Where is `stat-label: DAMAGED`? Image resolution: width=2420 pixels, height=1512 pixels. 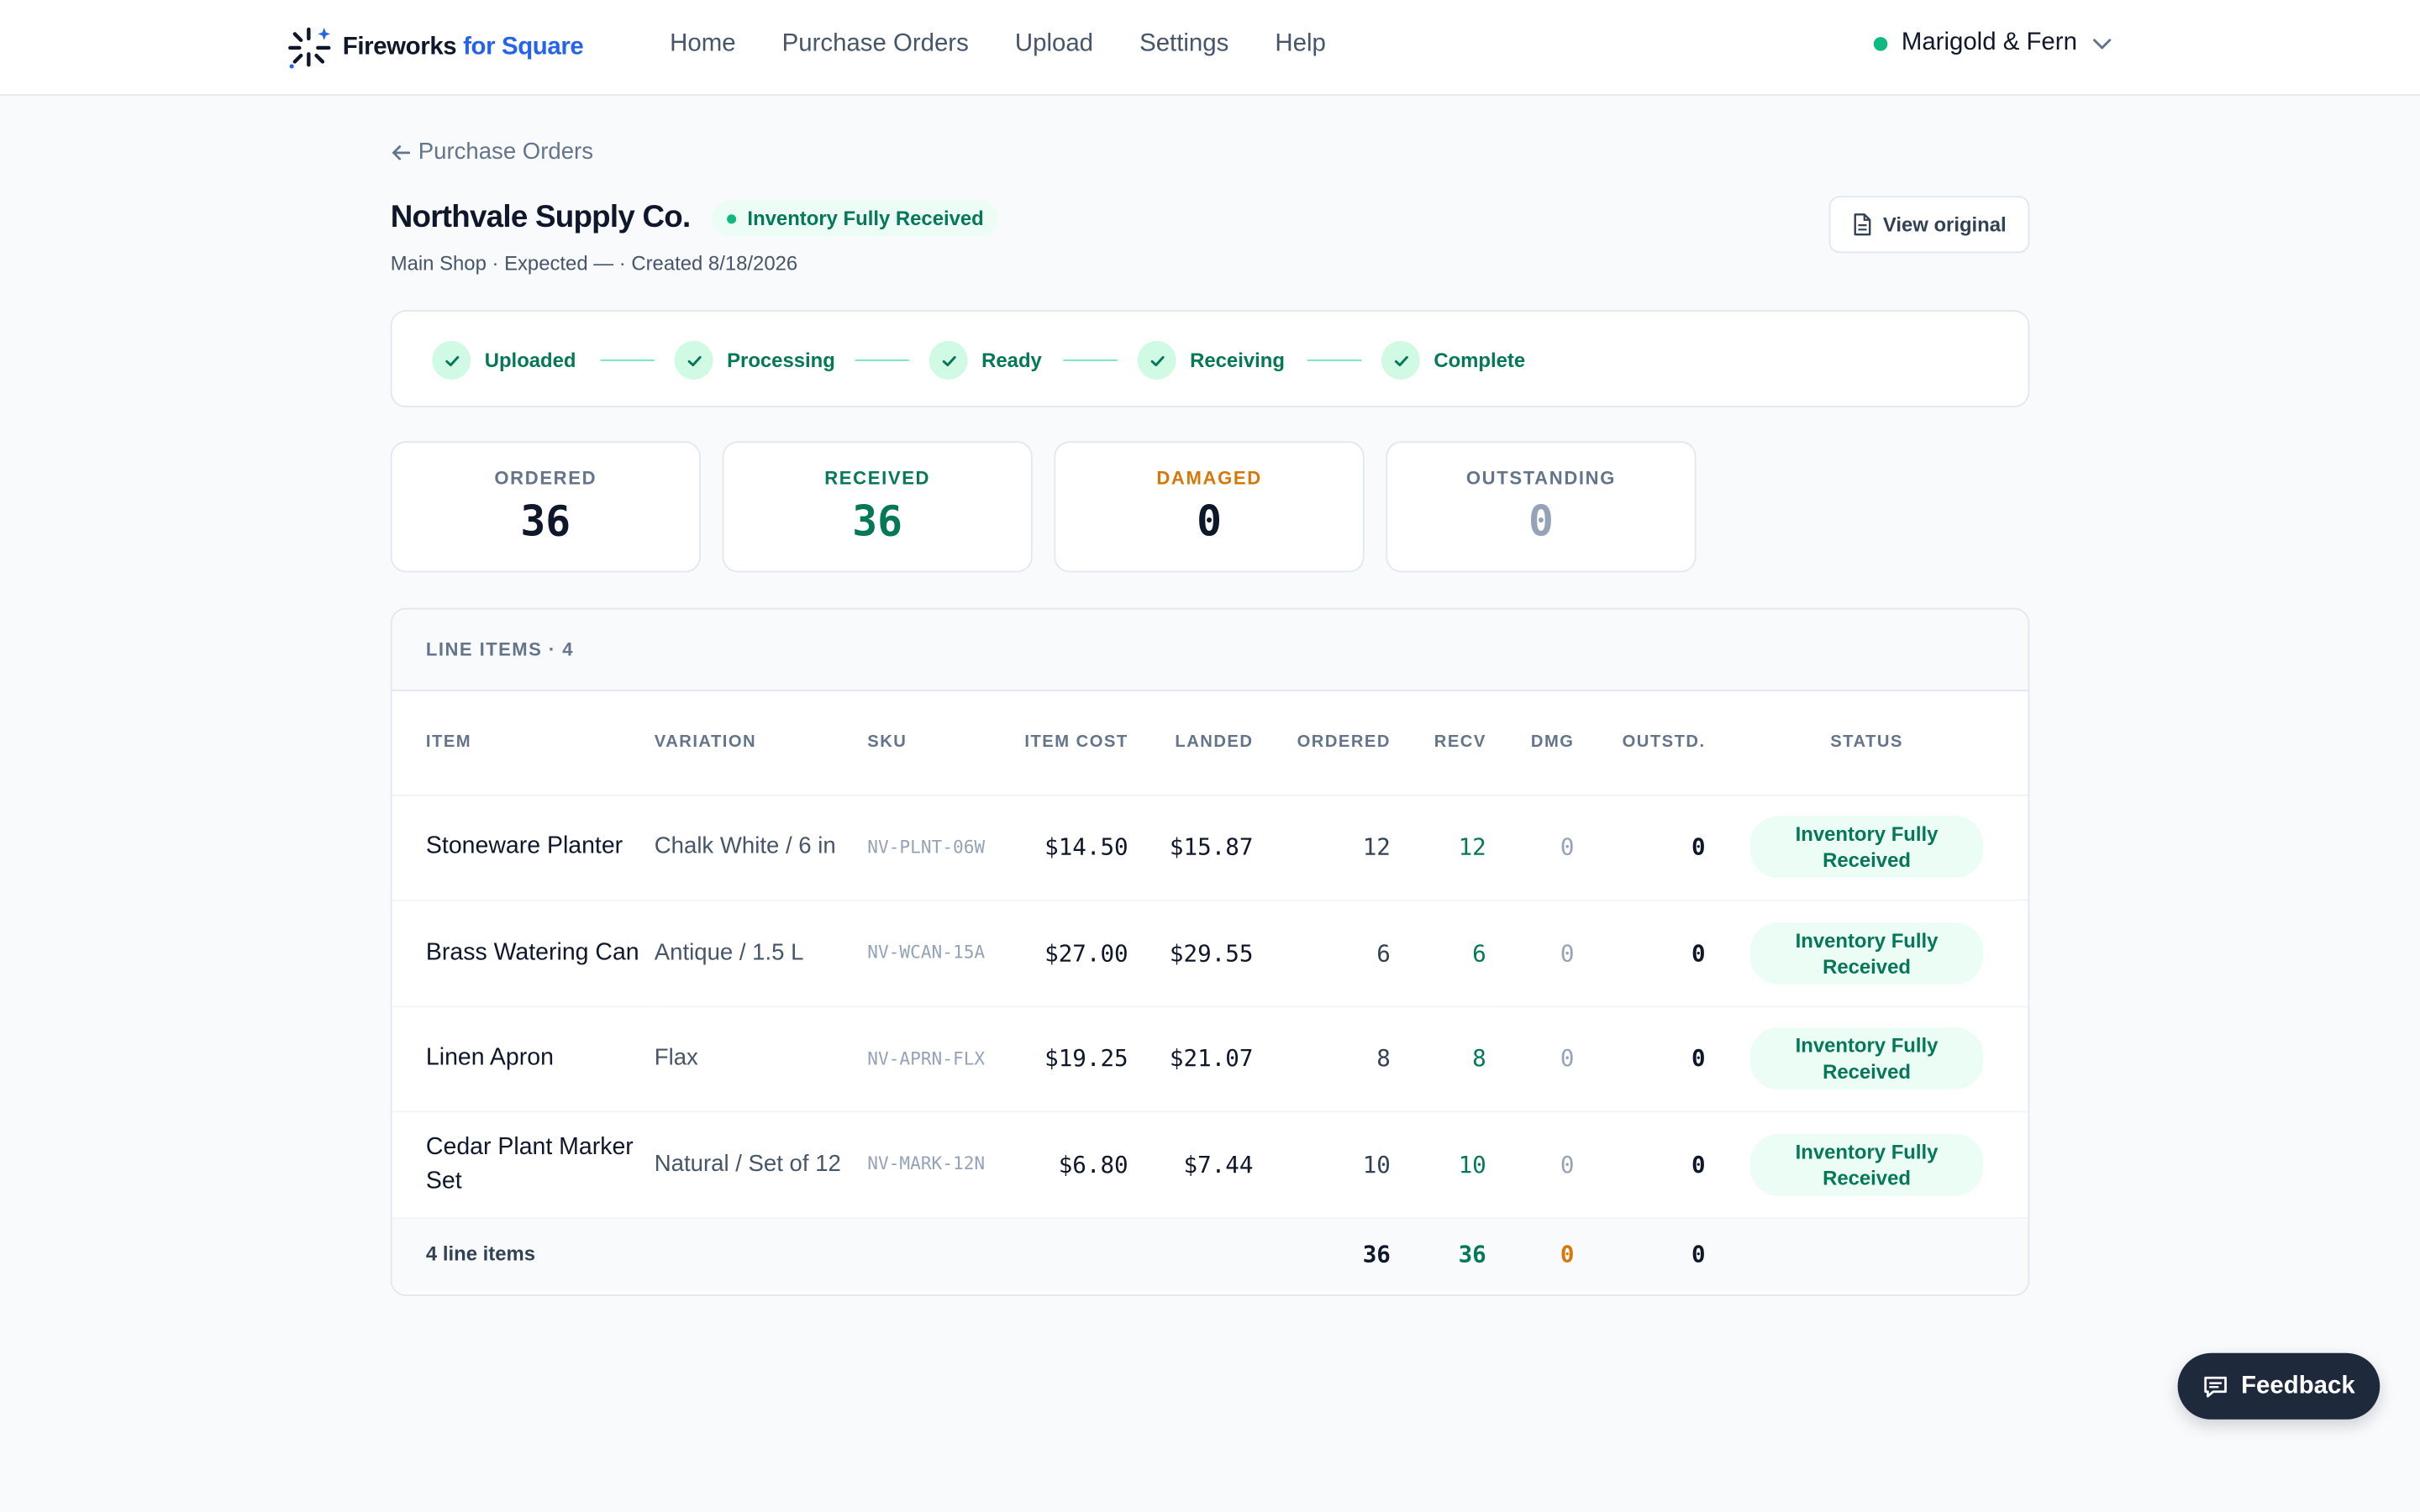 stat-label: DAMAGED is located at coordinates (1209, 478).